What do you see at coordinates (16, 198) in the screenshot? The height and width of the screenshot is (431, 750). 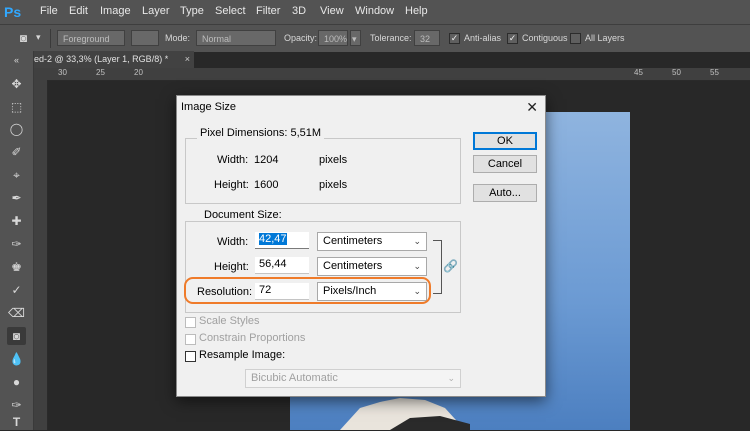 I see `eyedropper-tool-icon: ✒` at bounding box center [16, 198].